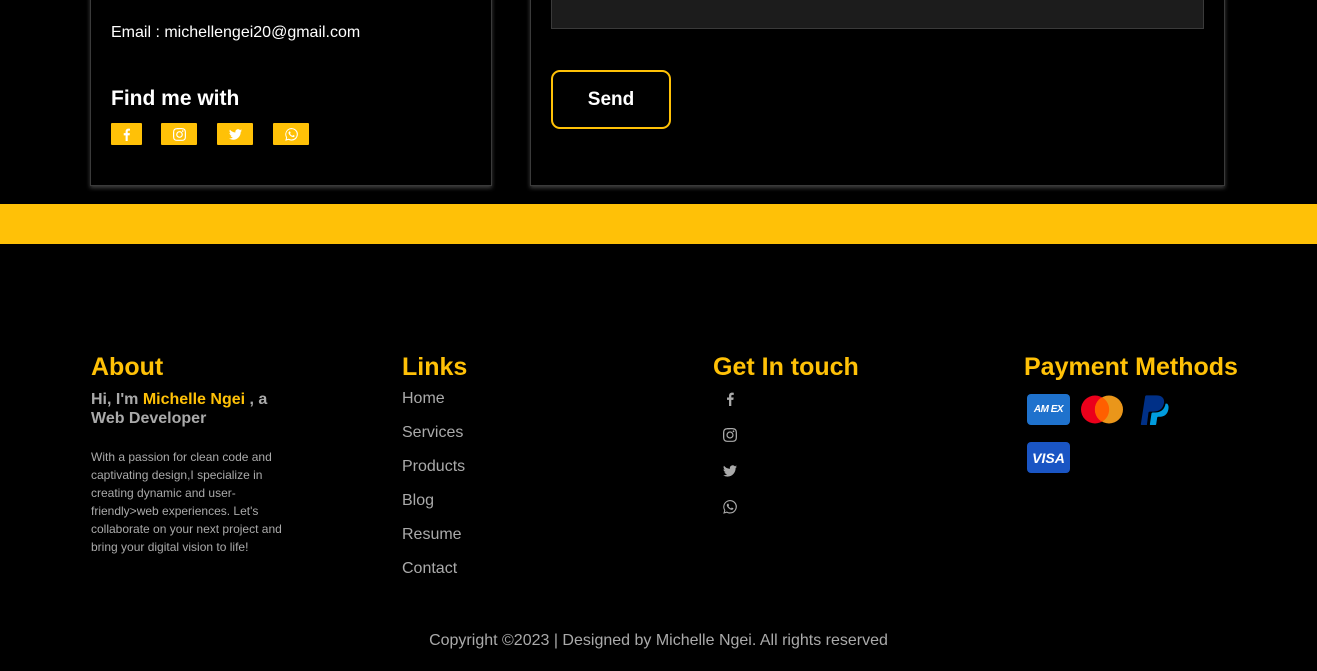  I want to click on visa-text: VISA, so click(1048, 457).